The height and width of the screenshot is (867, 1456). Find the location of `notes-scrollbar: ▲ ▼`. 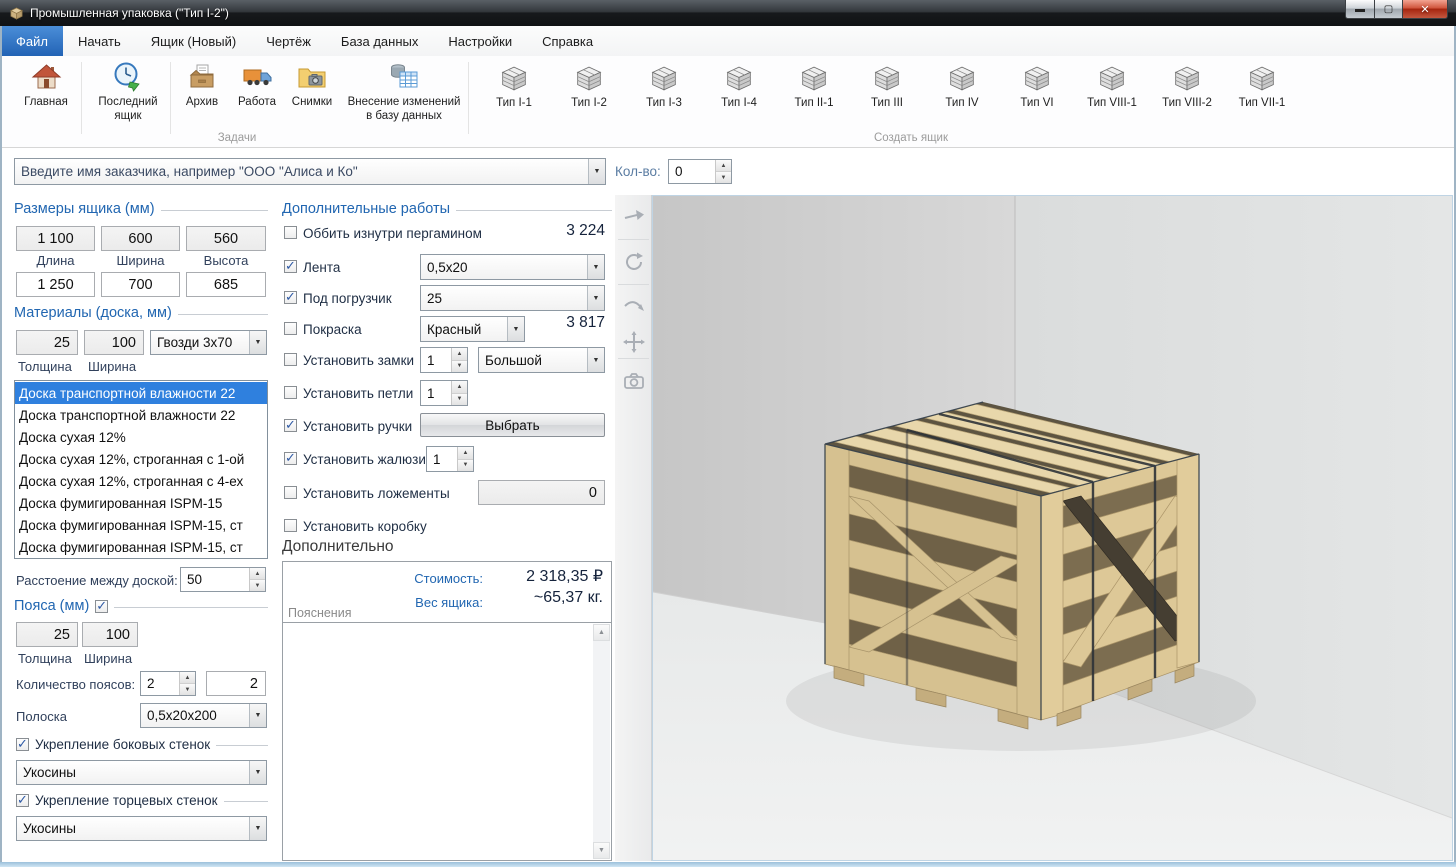

notes-scrollbar: ▲ ▼ is located at coordinates (601, 741).